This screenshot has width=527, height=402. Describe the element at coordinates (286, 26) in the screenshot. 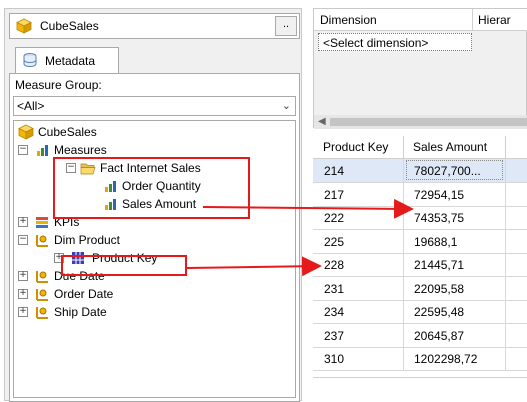

I see `browse-cube-button: ..` at that location.